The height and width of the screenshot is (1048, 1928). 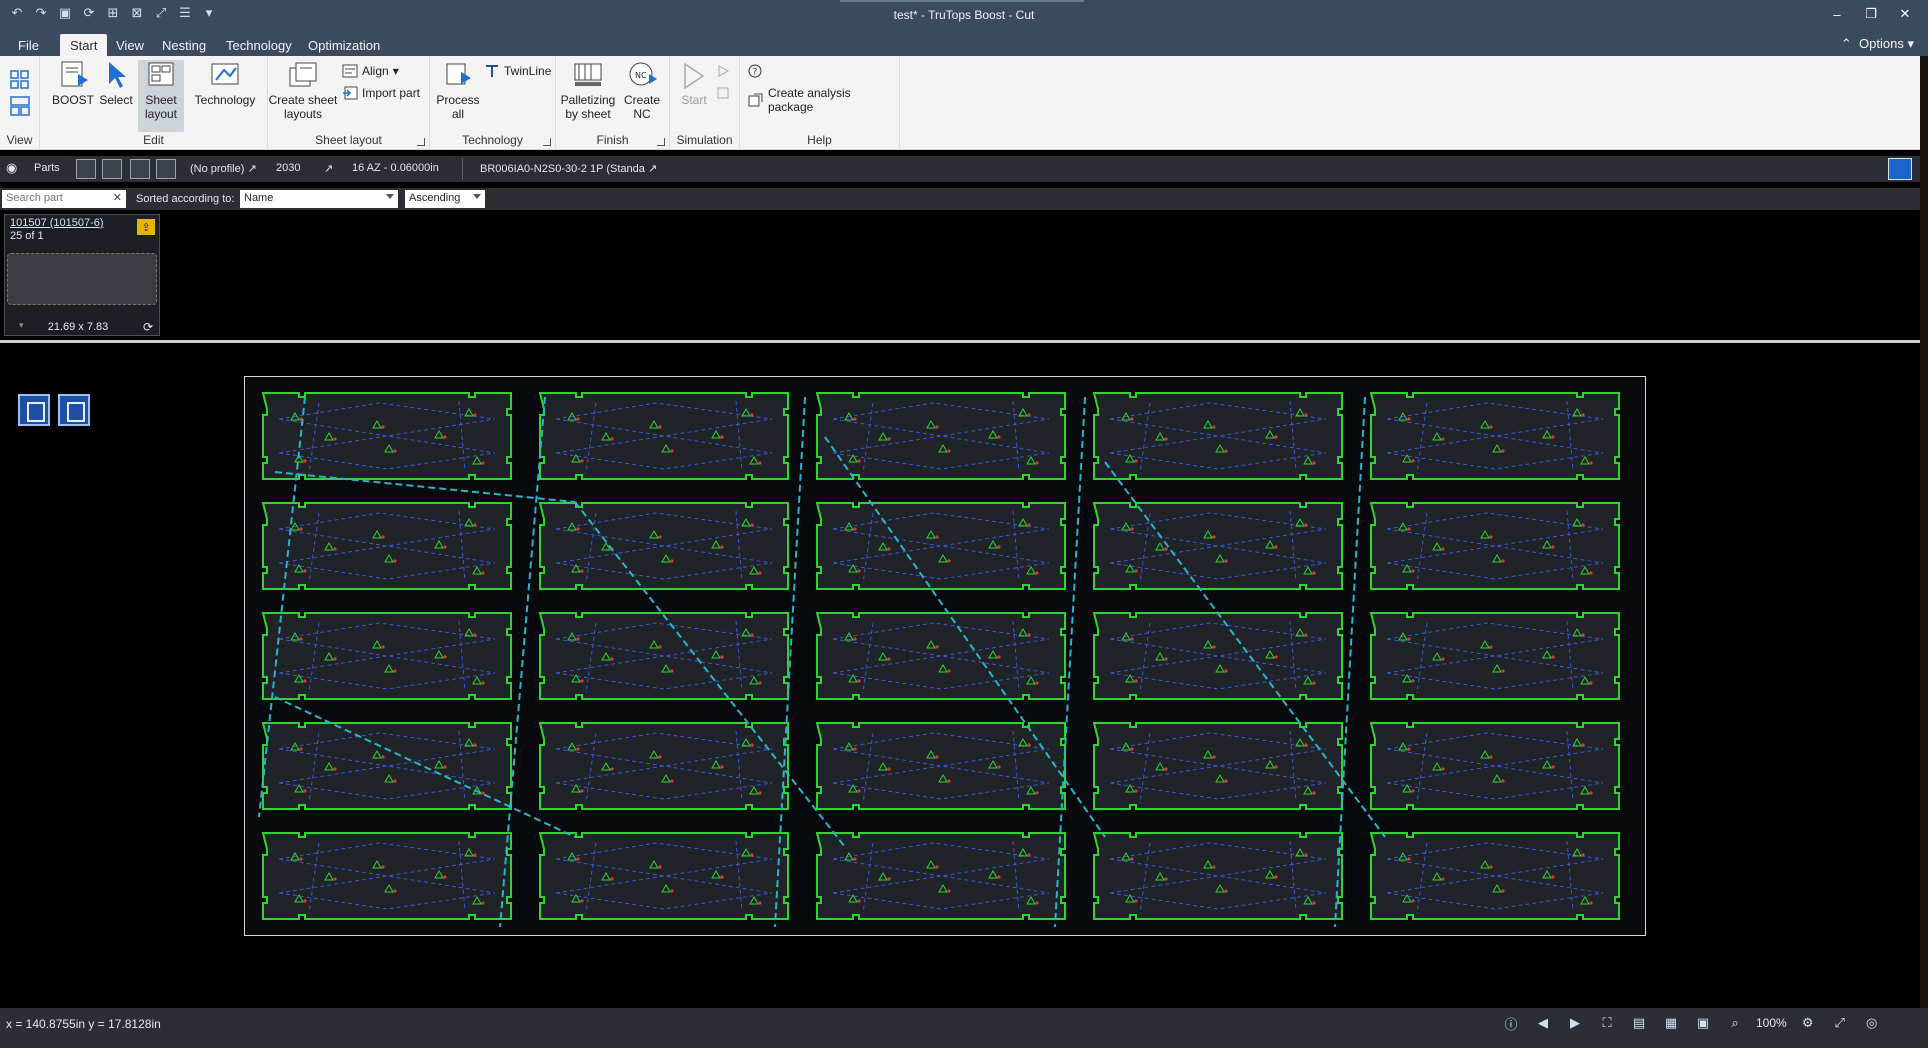 What do you see at coordinates (1511, 1023) in the screenshot?
I see `info-icon: ⓘ` at bounding box center [1511, 1023].